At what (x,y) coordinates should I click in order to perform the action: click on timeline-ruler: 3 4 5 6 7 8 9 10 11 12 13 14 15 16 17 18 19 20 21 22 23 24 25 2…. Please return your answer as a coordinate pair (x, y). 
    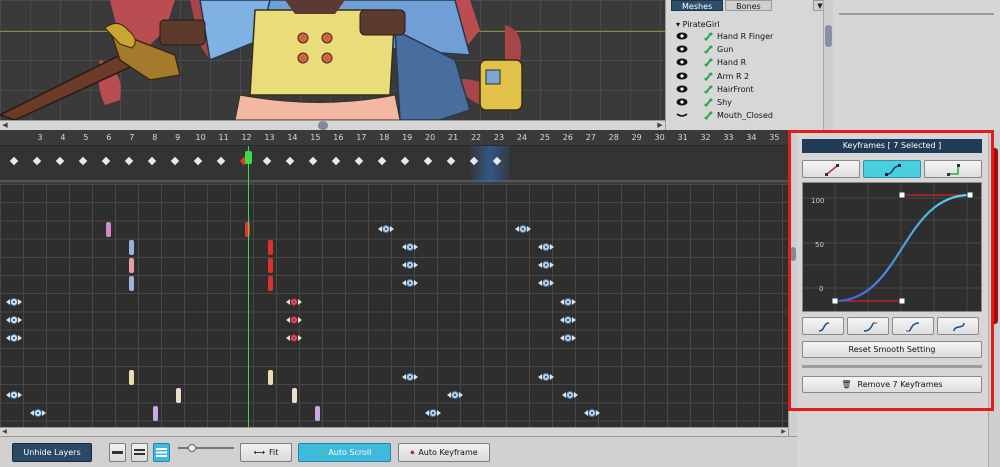
    Looking at the image, I should click on (394, 138).